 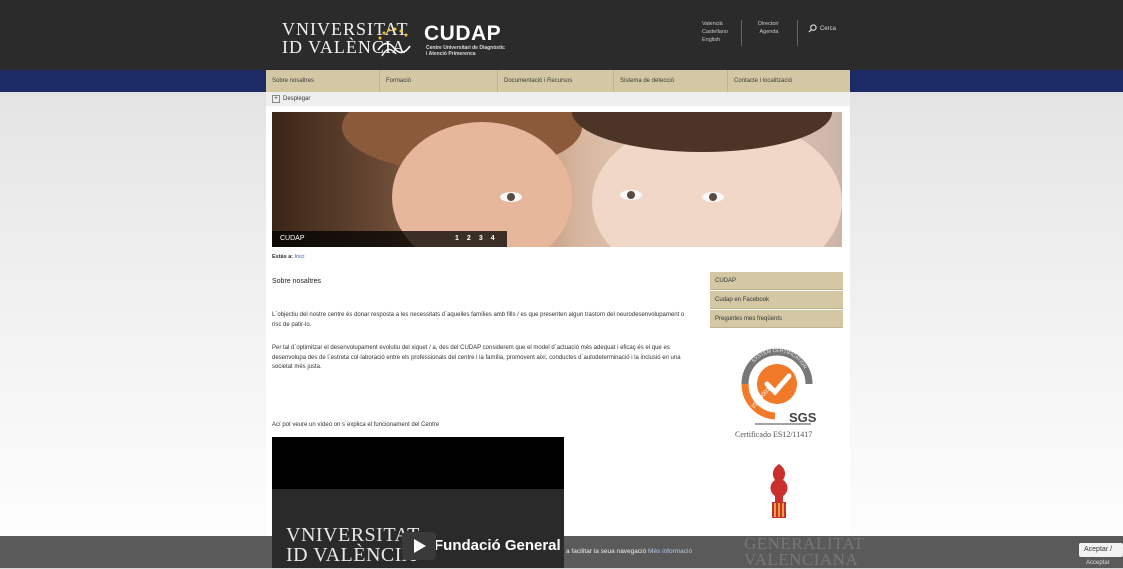 I want to click on cookie-accept-button: Aceptar /, so click(x=1101, y=550).